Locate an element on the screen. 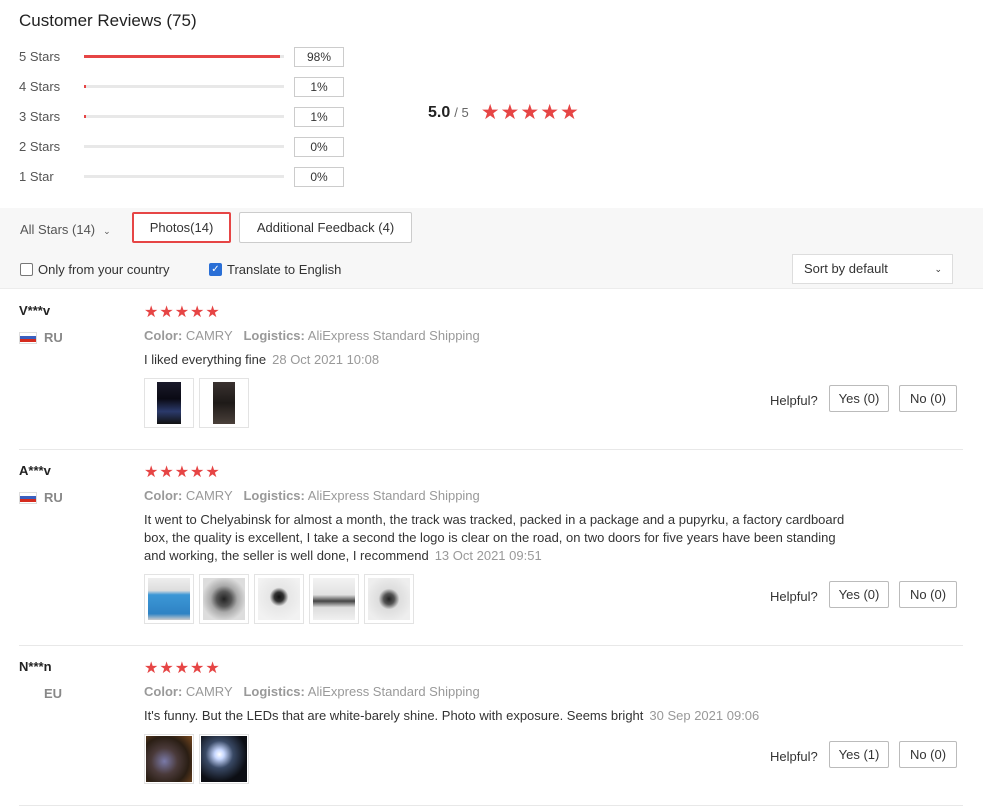  translate-checkbox: ✓ Translate to English is located at coordinates (275, 269).